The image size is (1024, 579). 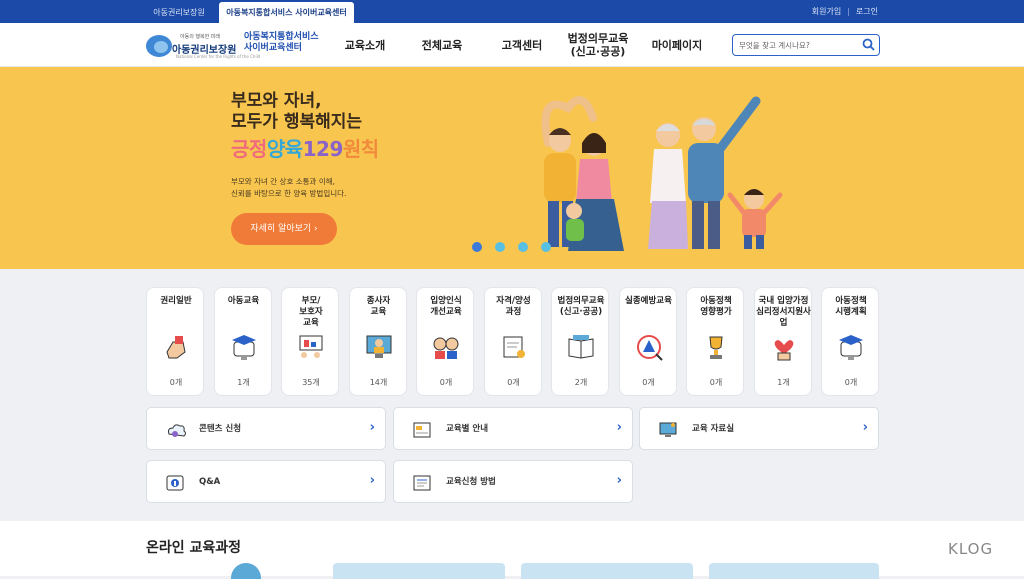 What do you see at coordinates (161, 47) in the screenshot?
I see `logo-mark-inner` at bounding box center [161, 47].